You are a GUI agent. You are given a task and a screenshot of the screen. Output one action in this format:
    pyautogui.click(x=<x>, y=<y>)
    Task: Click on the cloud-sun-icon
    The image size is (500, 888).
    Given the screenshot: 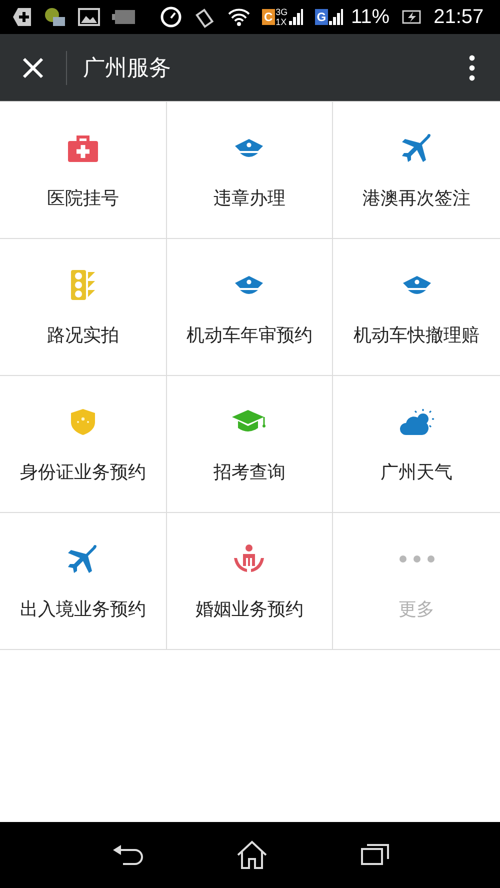 What is the action you would take?
    pyautogui.click(x=416, y=422)
    